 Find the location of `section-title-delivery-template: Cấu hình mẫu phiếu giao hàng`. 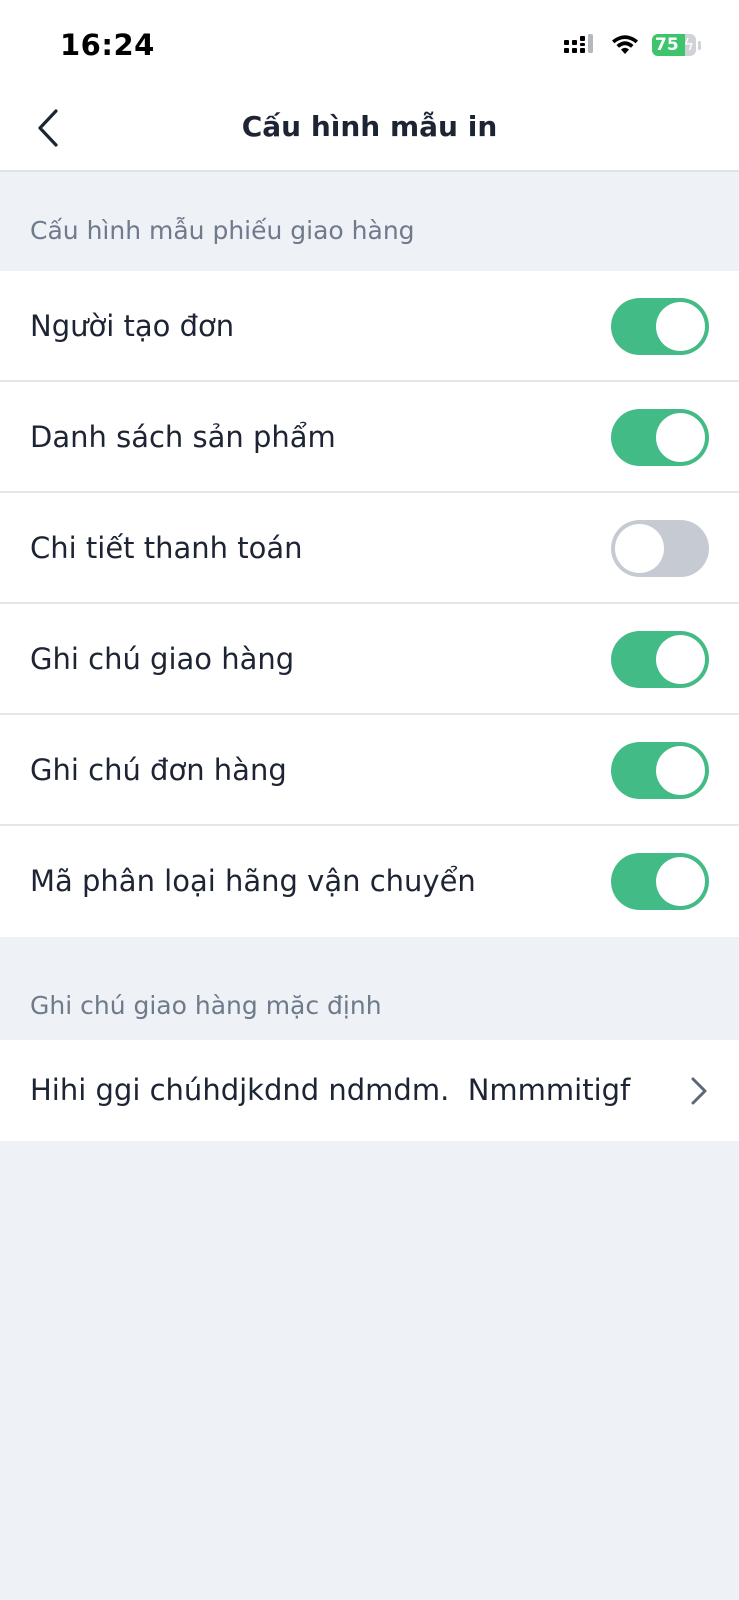

section-title-delivery-template: Cấu hình mẫu phiếu giao hàng is located at coordinates (222, 230).